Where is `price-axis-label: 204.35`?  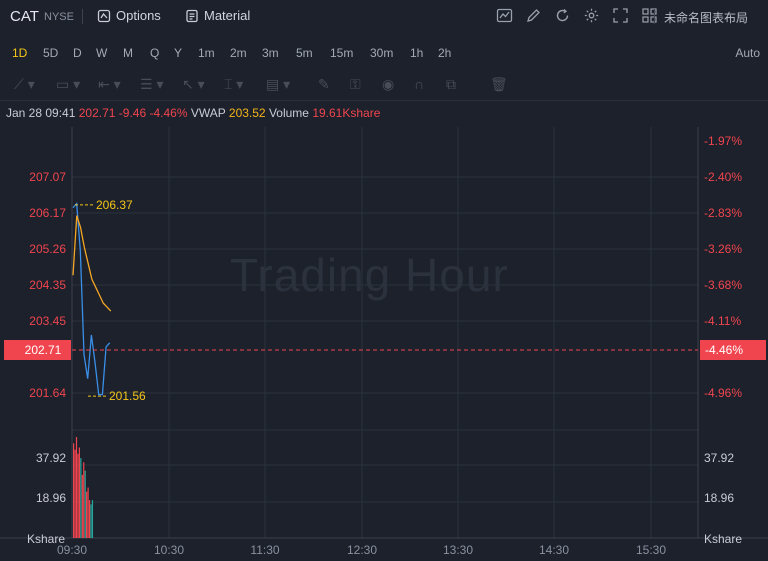
price-axis-label: 204.35 is located at coordinates (47, 285).